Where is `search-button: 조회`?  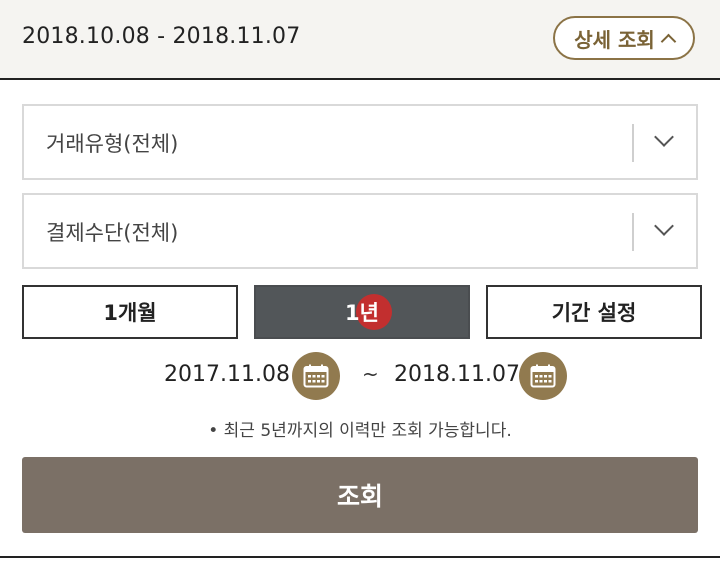 search-button: 조회 is located at coordinates (360, 495).